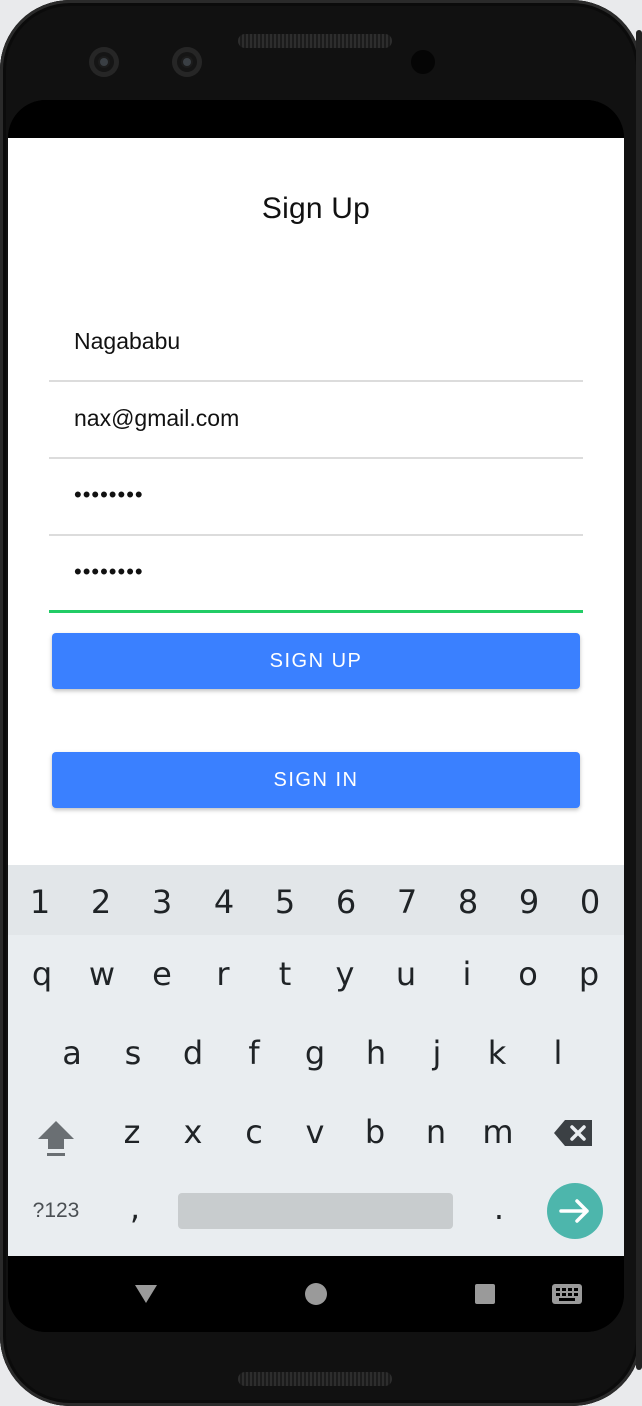  Describe the element at coordinates (528, 974) in the screenshot. I see `key-o: o` at that location.